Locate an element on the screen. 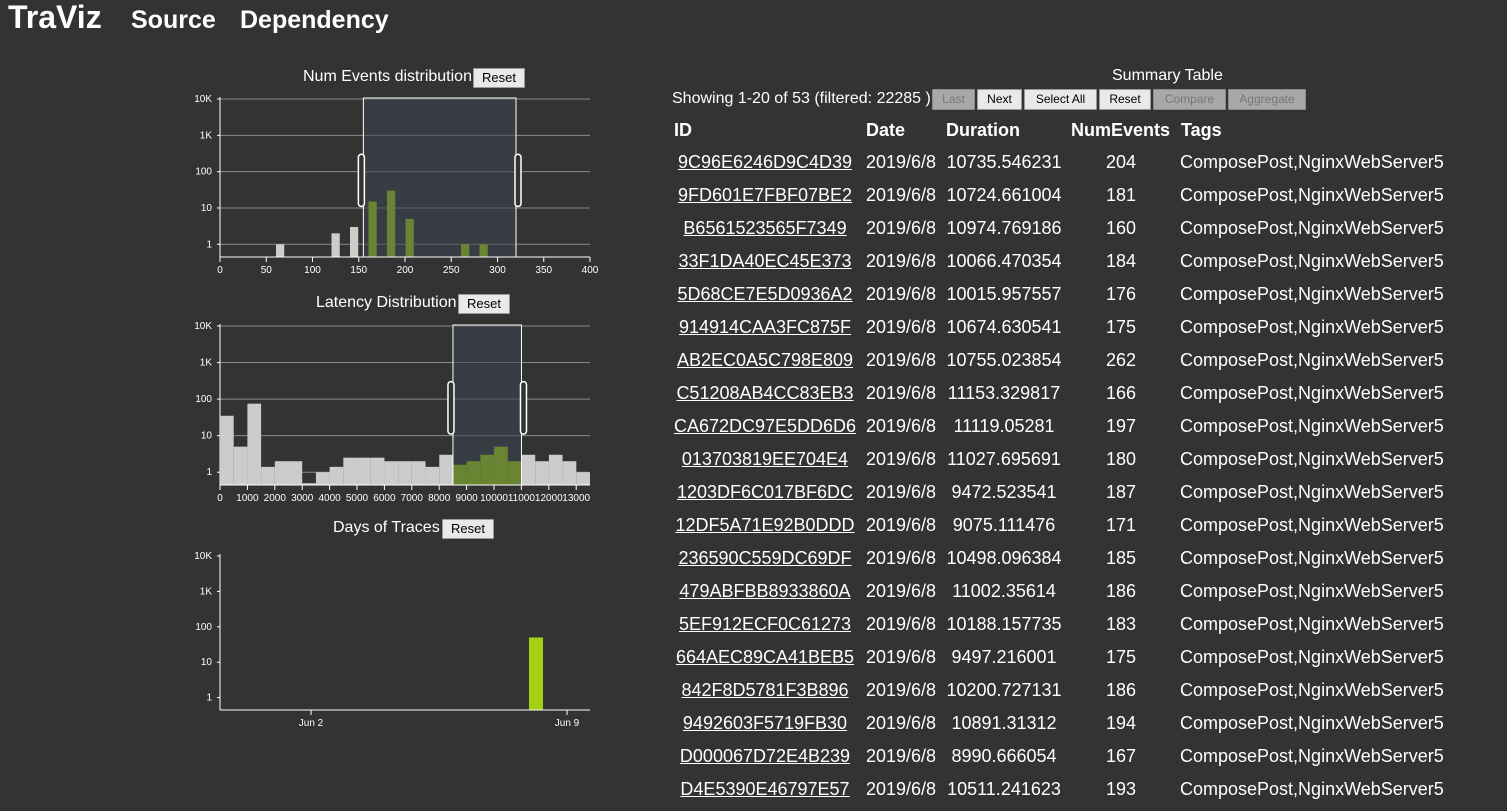  trace-id-cell: 33F1DA40EC45E373 is located at coordinates (765, 261).